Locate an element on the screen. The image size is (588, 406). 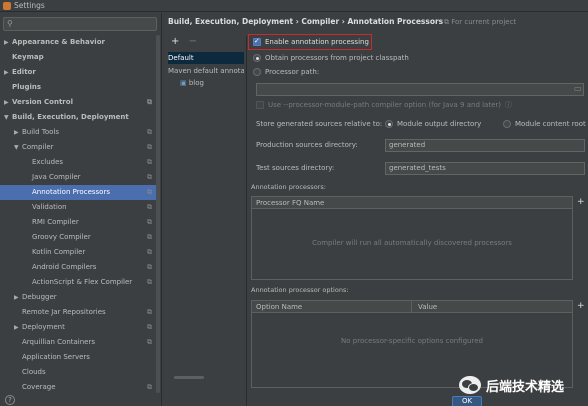
obtain-classpath-radio is located at coordinates (257, 58).